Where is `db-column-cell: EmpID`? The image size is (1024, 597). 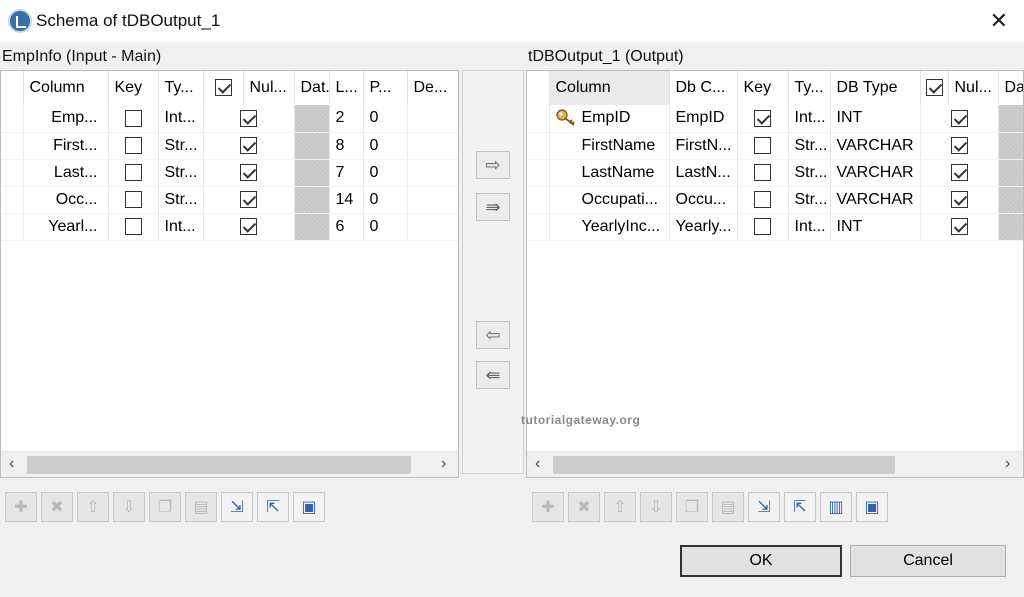 db-column-cell: EmpID is located at coordinates (703, 119).